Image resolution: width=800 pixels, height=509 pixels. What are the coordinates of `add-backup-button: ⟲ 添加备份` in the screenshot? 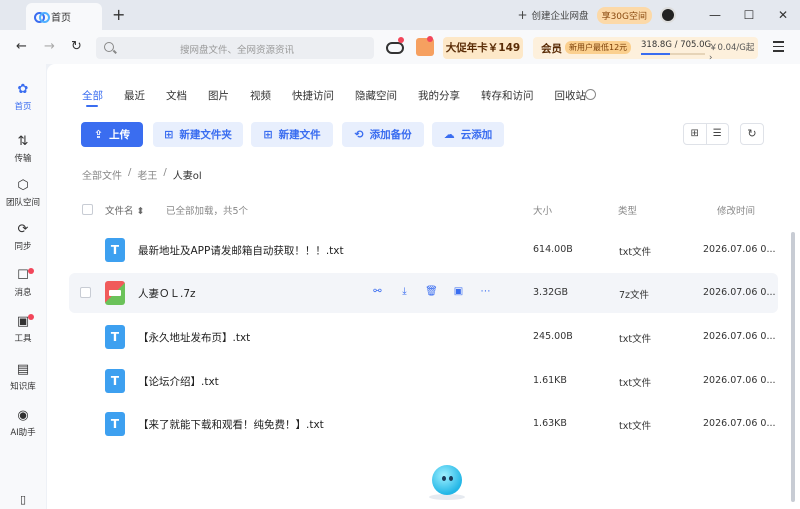 It's located at (383, 134).